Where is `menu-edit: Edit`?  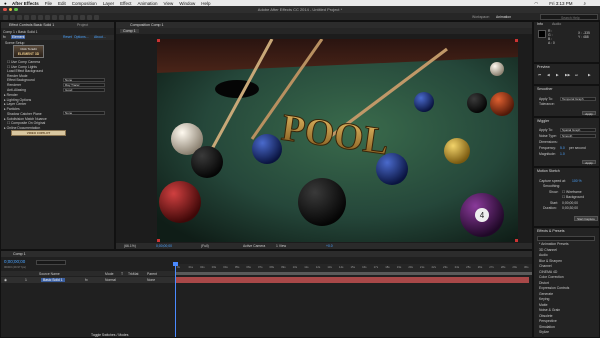
menu-edit: Edit is located at coordinates (62, 3).